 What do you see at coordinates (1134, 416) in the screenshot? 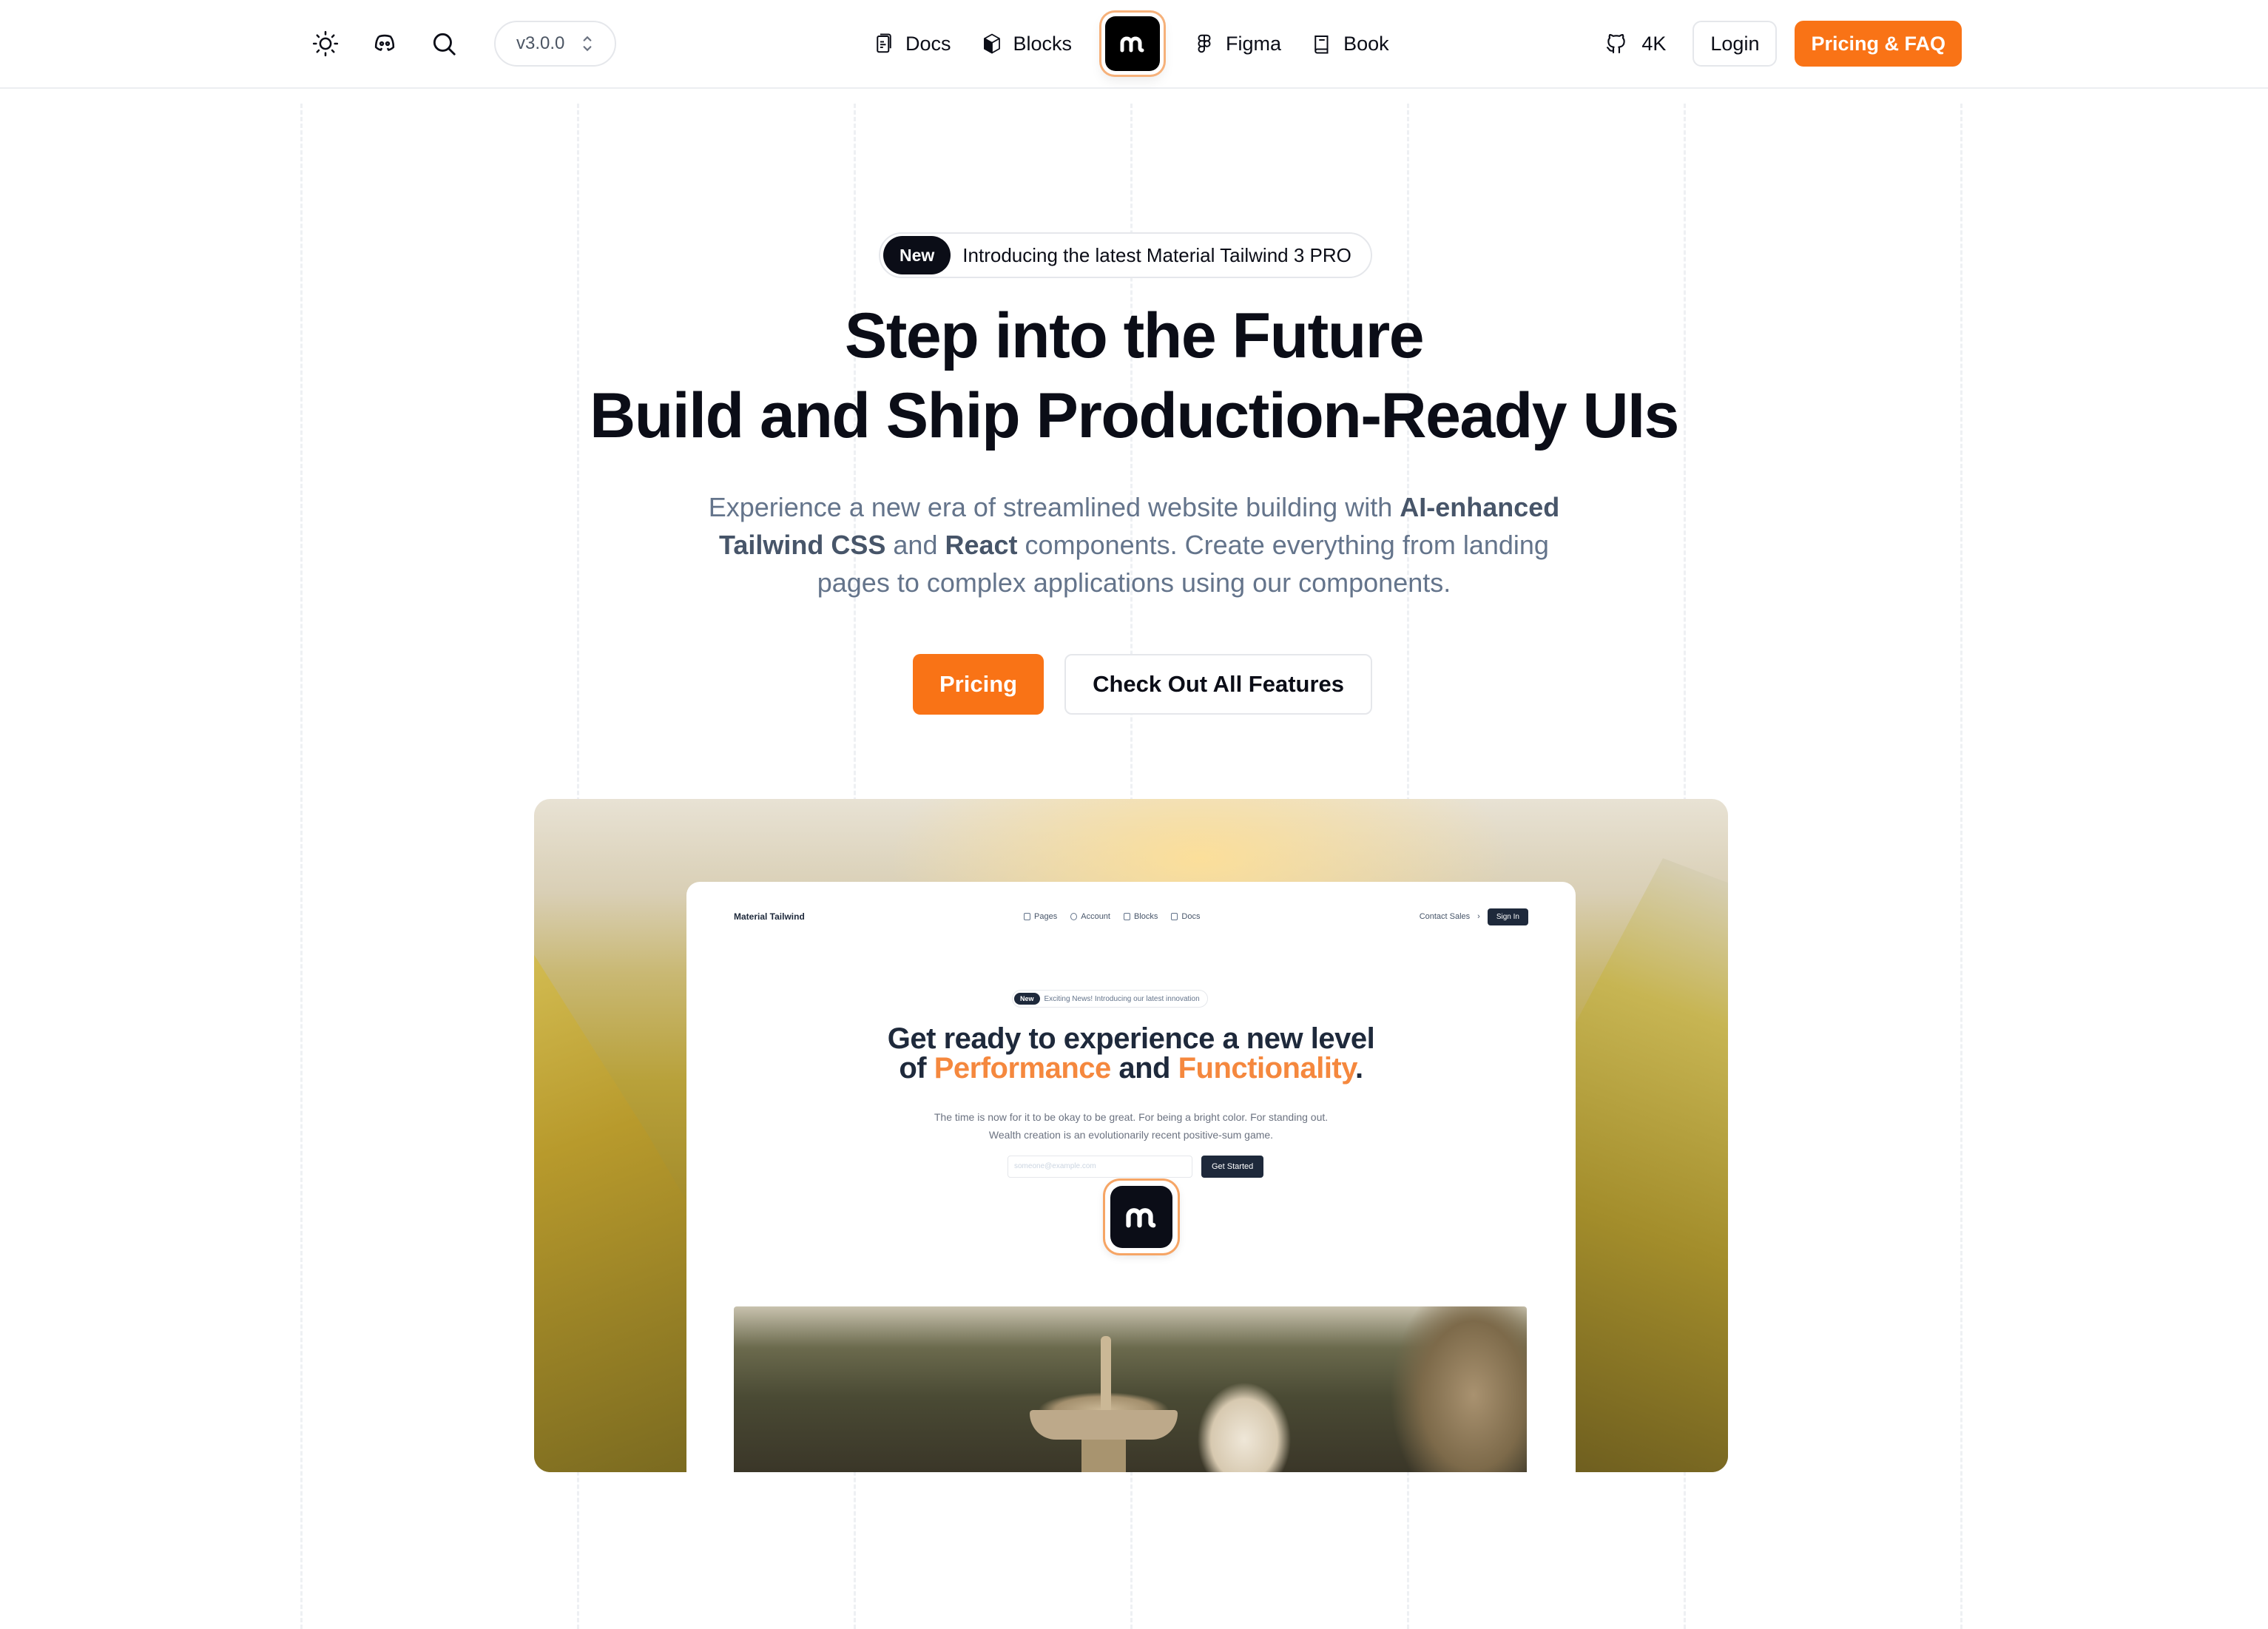
I see `hero-title-line2: Build and Ship Production-Ready UIs` at bounding box center [1134, 416].